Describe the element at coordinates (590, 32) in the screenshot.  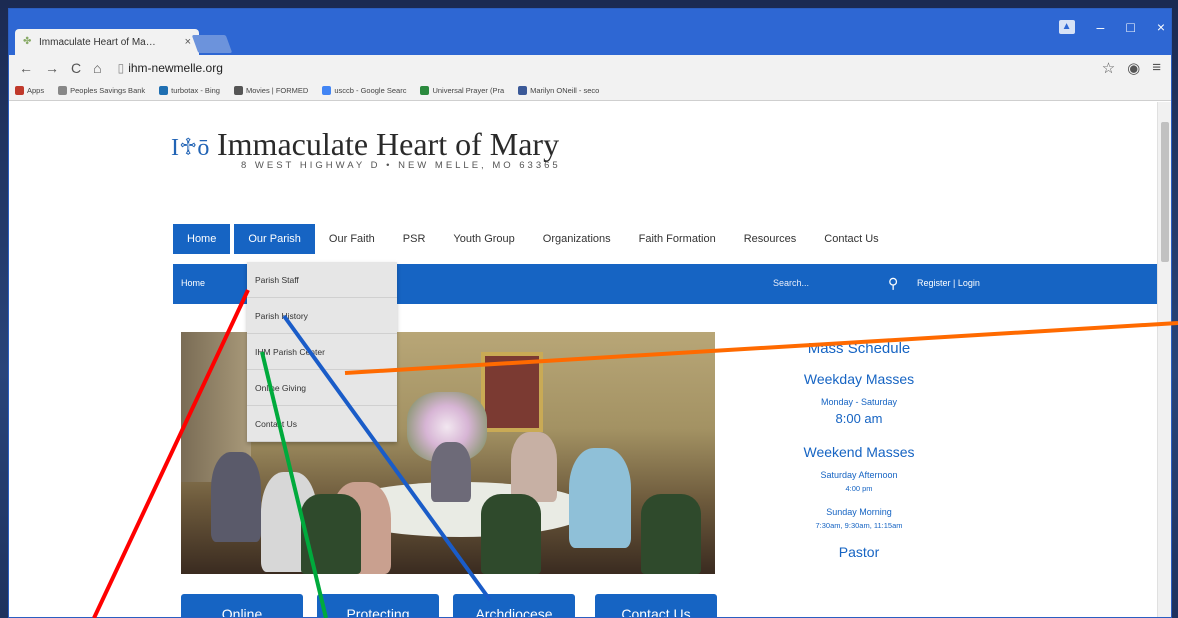
I see `browser-titlebar: ✤ Immaculate Heart of Ma… × ▲ – □ ×` at that location.